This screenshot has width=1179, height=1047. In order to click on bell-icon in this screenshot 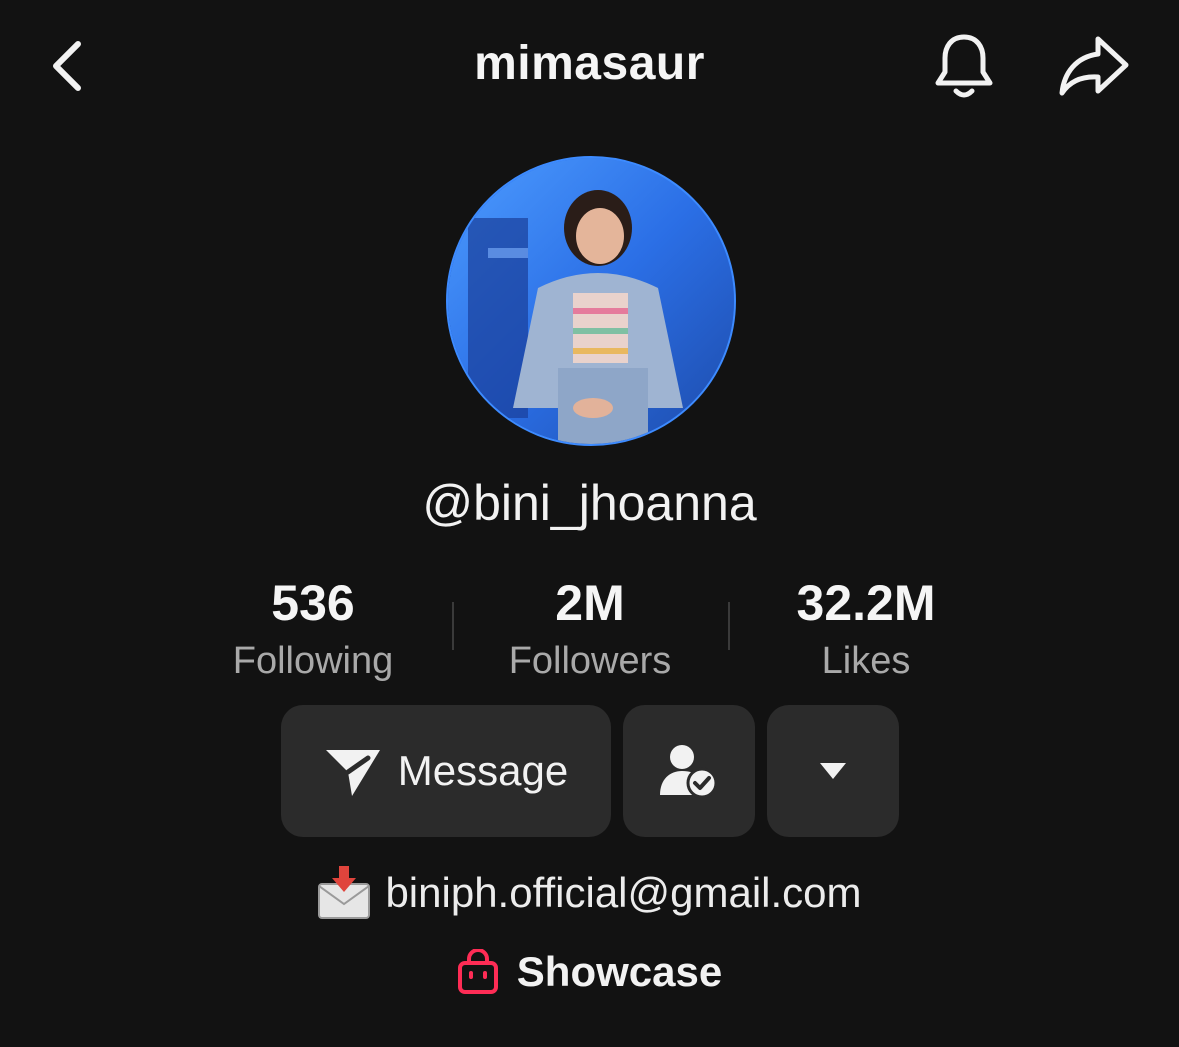, I will do `click(964, 66)`.